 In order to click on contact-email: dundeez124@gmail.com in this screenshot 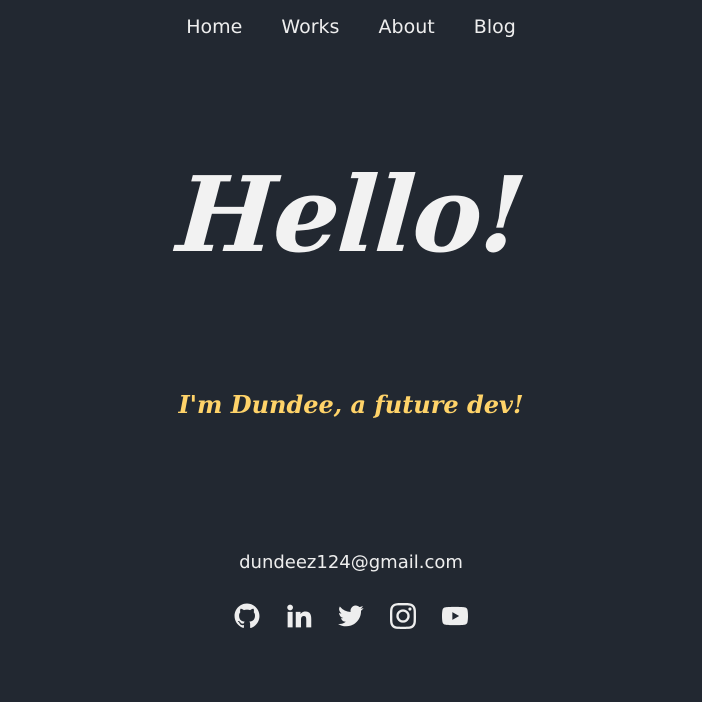, I will do `click(351, 562)`.